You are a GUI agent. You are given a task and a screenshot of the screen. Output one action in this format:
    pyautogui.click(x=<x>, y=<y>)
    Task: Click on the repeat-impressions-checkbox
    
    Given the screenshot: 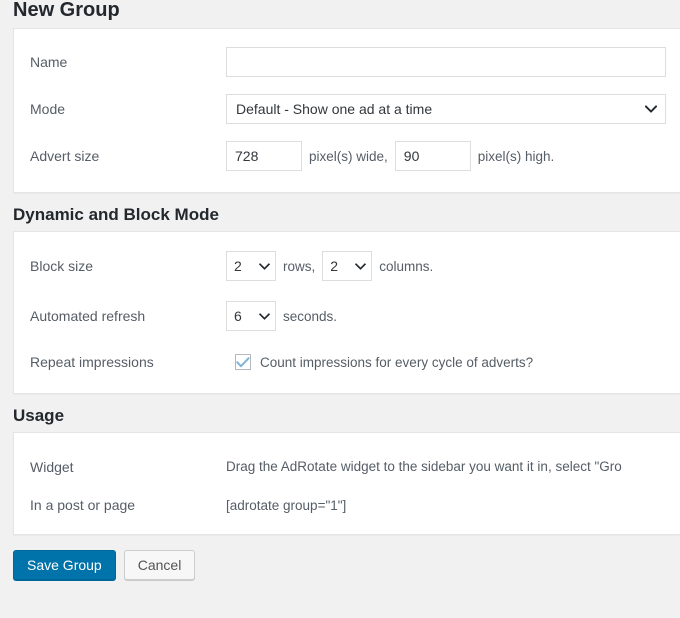 What is the action you would take?
    pyautogui.click(x=243, y=362)
    